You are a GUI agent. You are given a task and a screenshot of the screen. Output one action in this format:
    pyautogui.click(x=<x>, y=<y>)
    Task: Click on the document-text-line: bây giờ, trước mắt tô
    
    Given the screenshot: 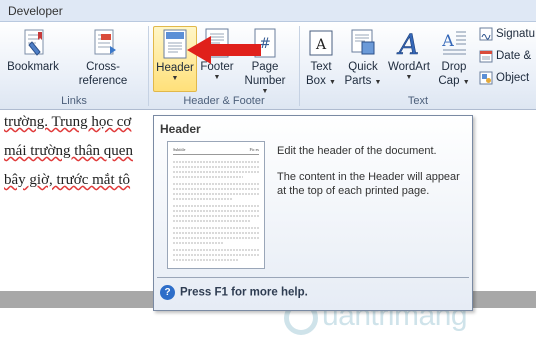 What is the action you would take?
    pyautogui.click(x=67, y=180)
    